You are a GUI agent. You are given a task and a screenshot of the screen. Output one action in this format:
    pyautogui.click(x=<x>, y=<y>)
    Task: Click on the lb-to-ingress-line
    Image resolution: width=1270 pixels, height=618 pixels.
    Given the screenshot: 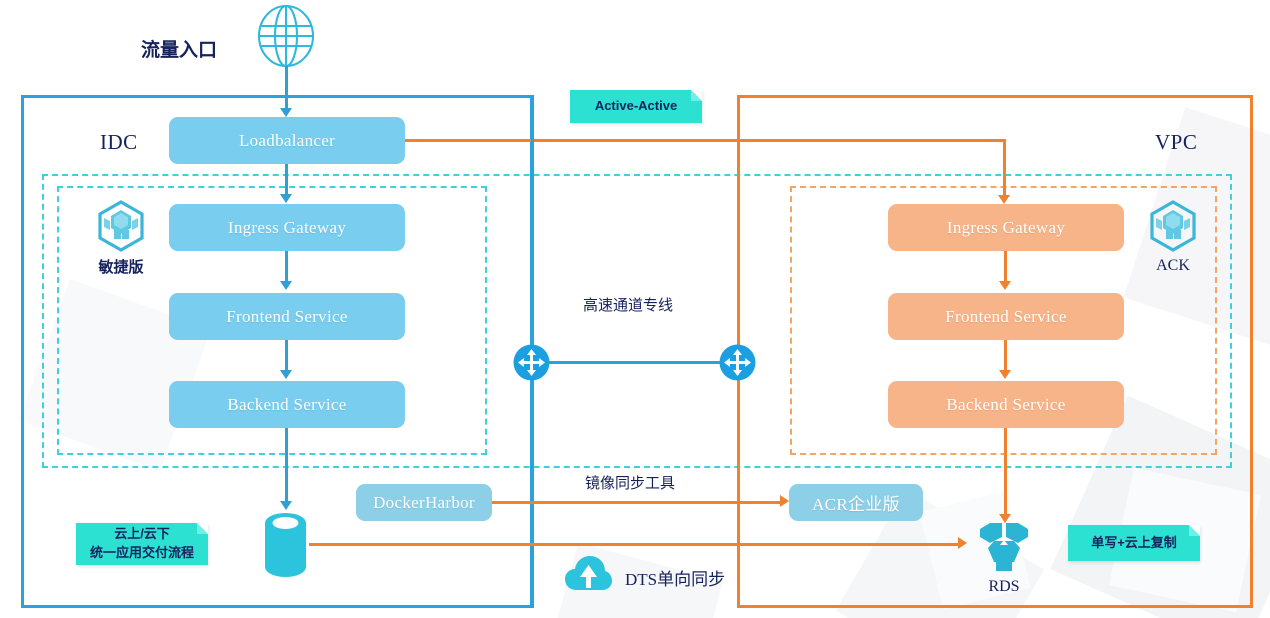 What is the action you would take?
    pyautogui.click(x=286, y=180)
    